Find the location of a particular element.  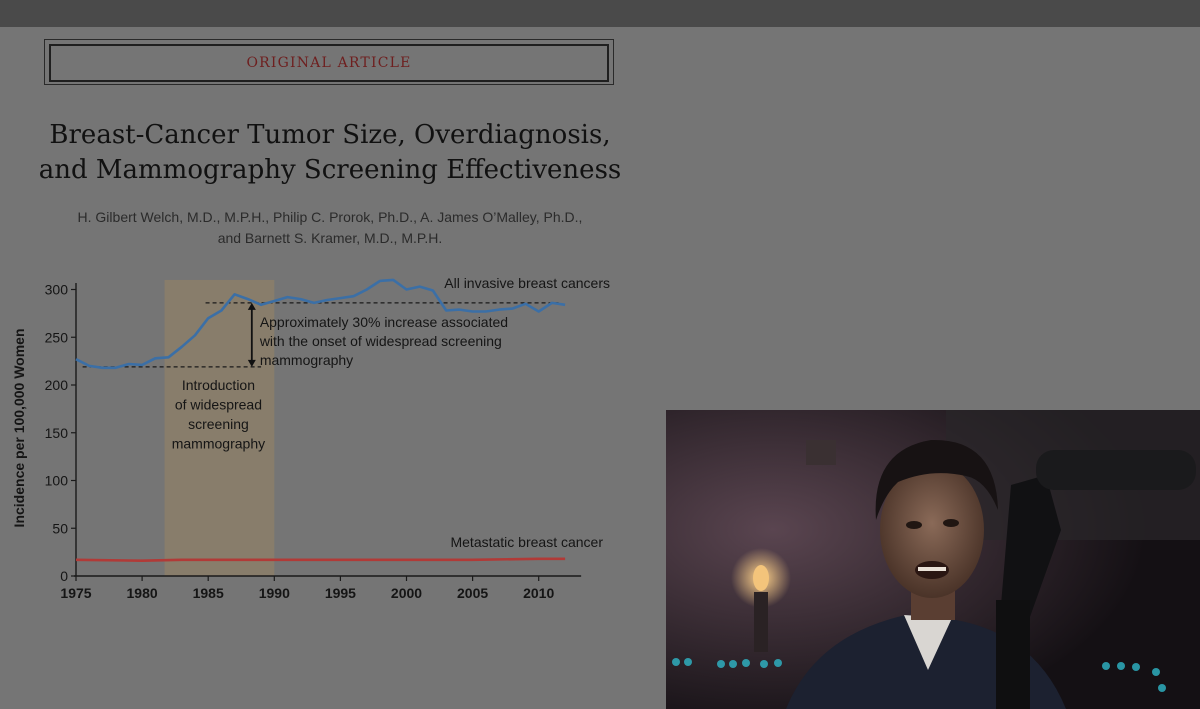

x-tick-label: 1990 is located at coordinates (274, 593).